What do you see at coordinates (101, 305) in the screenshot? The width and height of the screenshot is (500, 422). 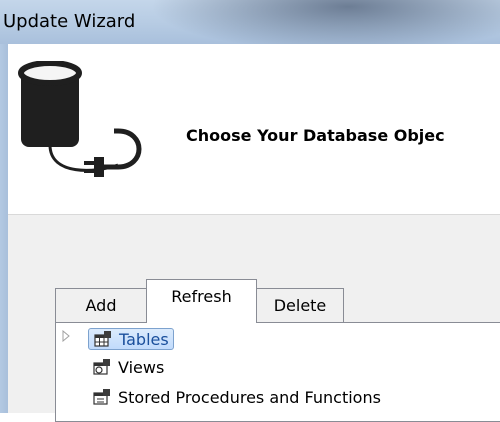 I see `tab-add: Add` at bounding box center [101, 305].